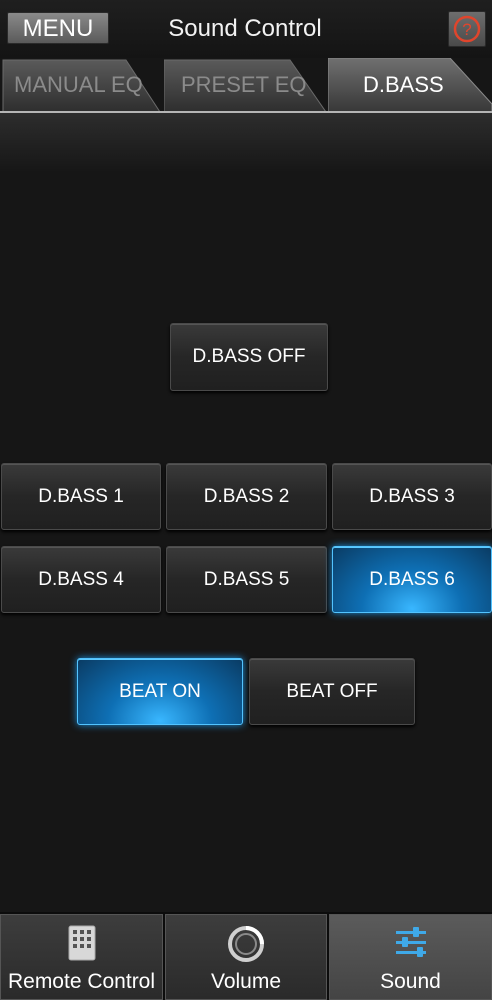 This screenshot has width=492, height=1000. What do you see at coordinates (403, 84) in the screenshot?
I see `tab-dbass-label: D.BASS` at bounding box center [403, 84].